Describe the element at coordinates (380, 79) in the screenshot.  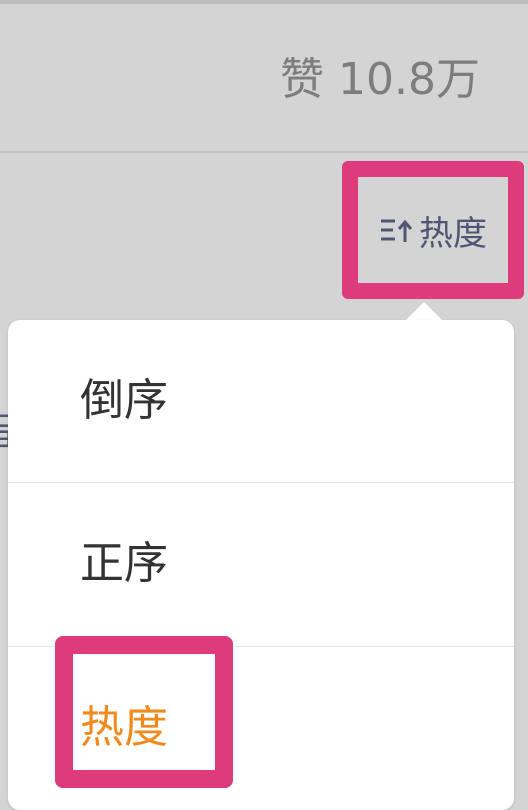
I see `likes-count: 赞 10.8万` at that location.